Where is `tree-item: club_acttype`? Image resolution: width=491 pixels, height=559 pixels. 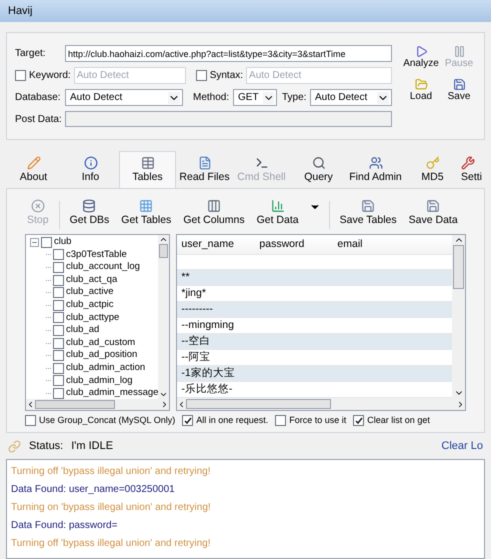 tree-item: club_acttype is located at coordinates (93, 318).